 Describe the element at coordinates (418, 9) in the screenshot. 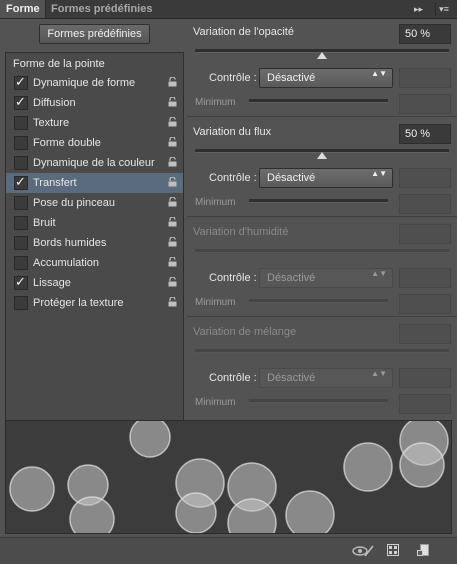

I see `collapse-icon: ▸▸` at that location.